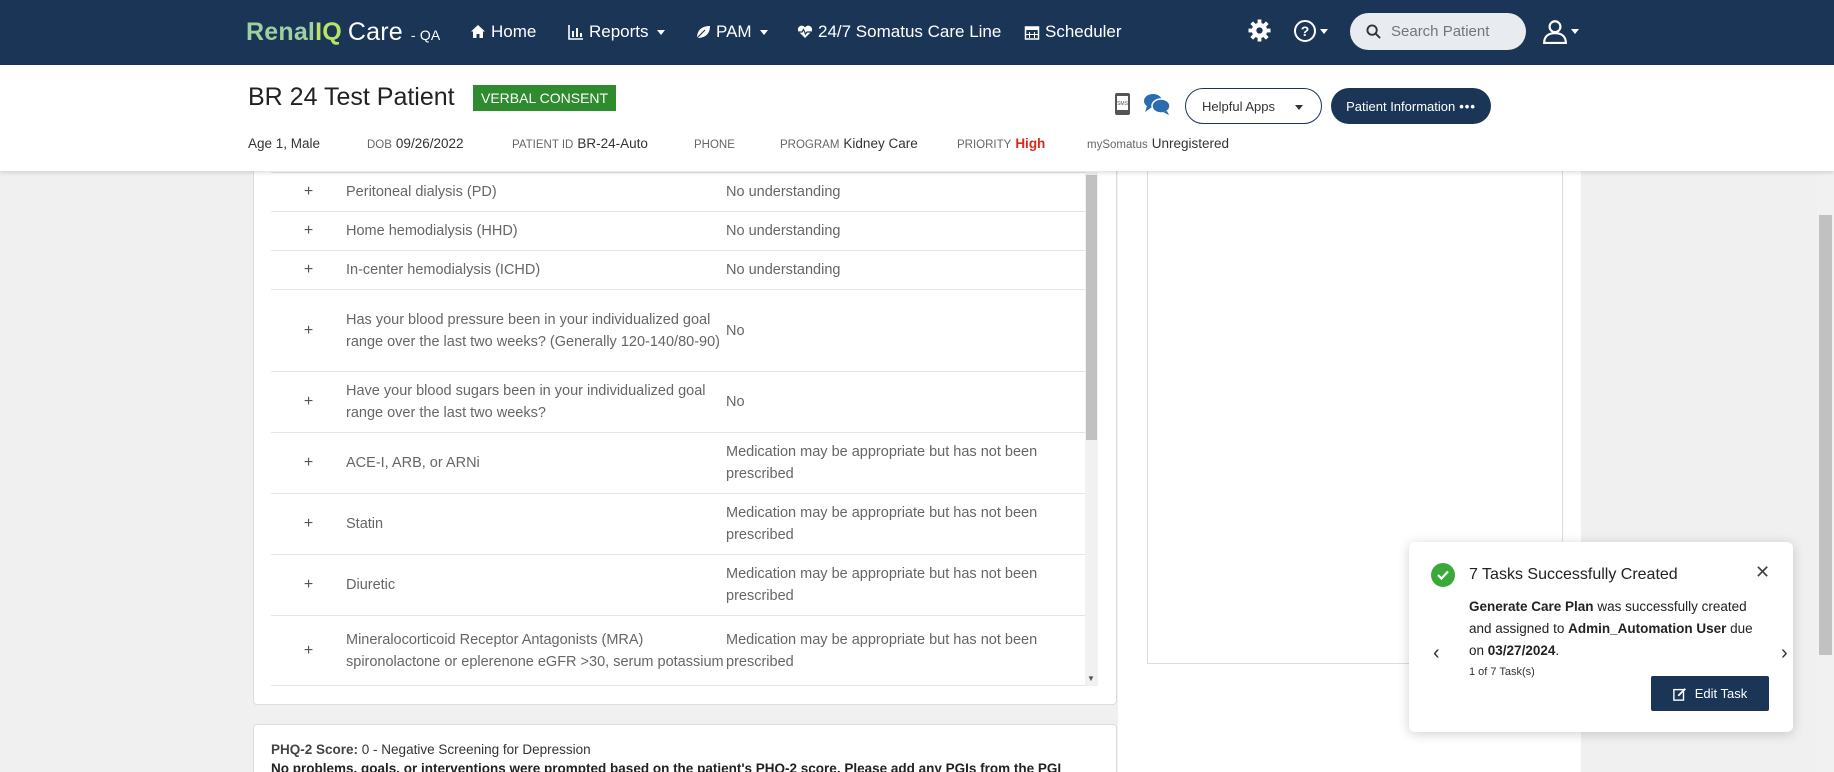  I want to click on sms-icon: SMS, so click(1123, 104).